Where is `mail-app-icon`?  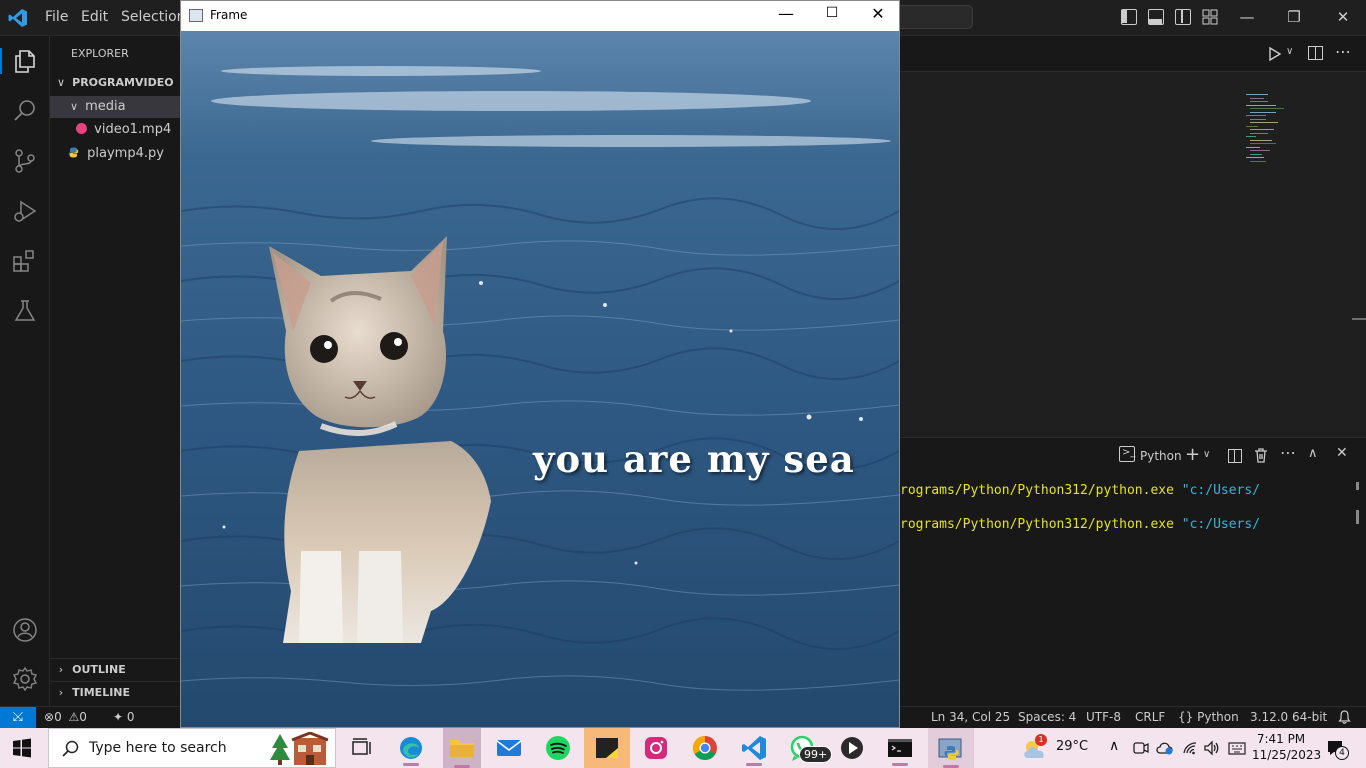
mail-app-icon is located at coordinates (509, 748).